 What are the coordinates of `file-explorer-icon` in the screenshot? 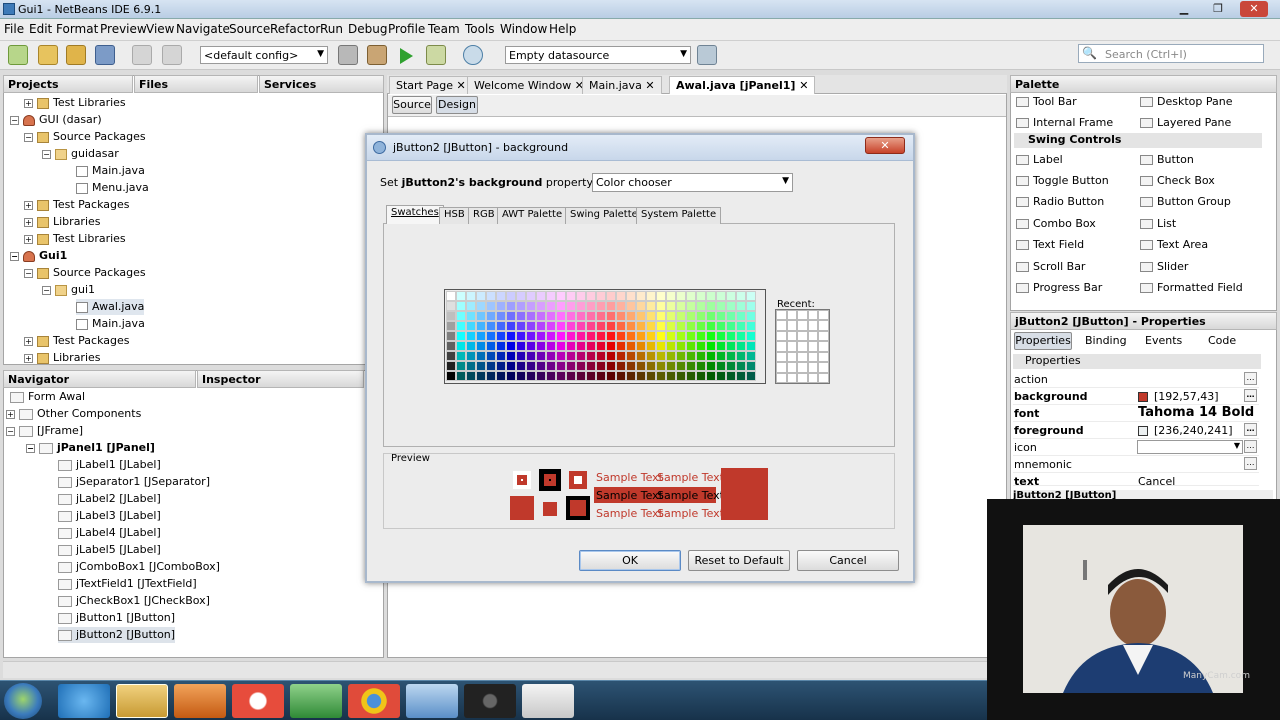 It's located at (142, 701).